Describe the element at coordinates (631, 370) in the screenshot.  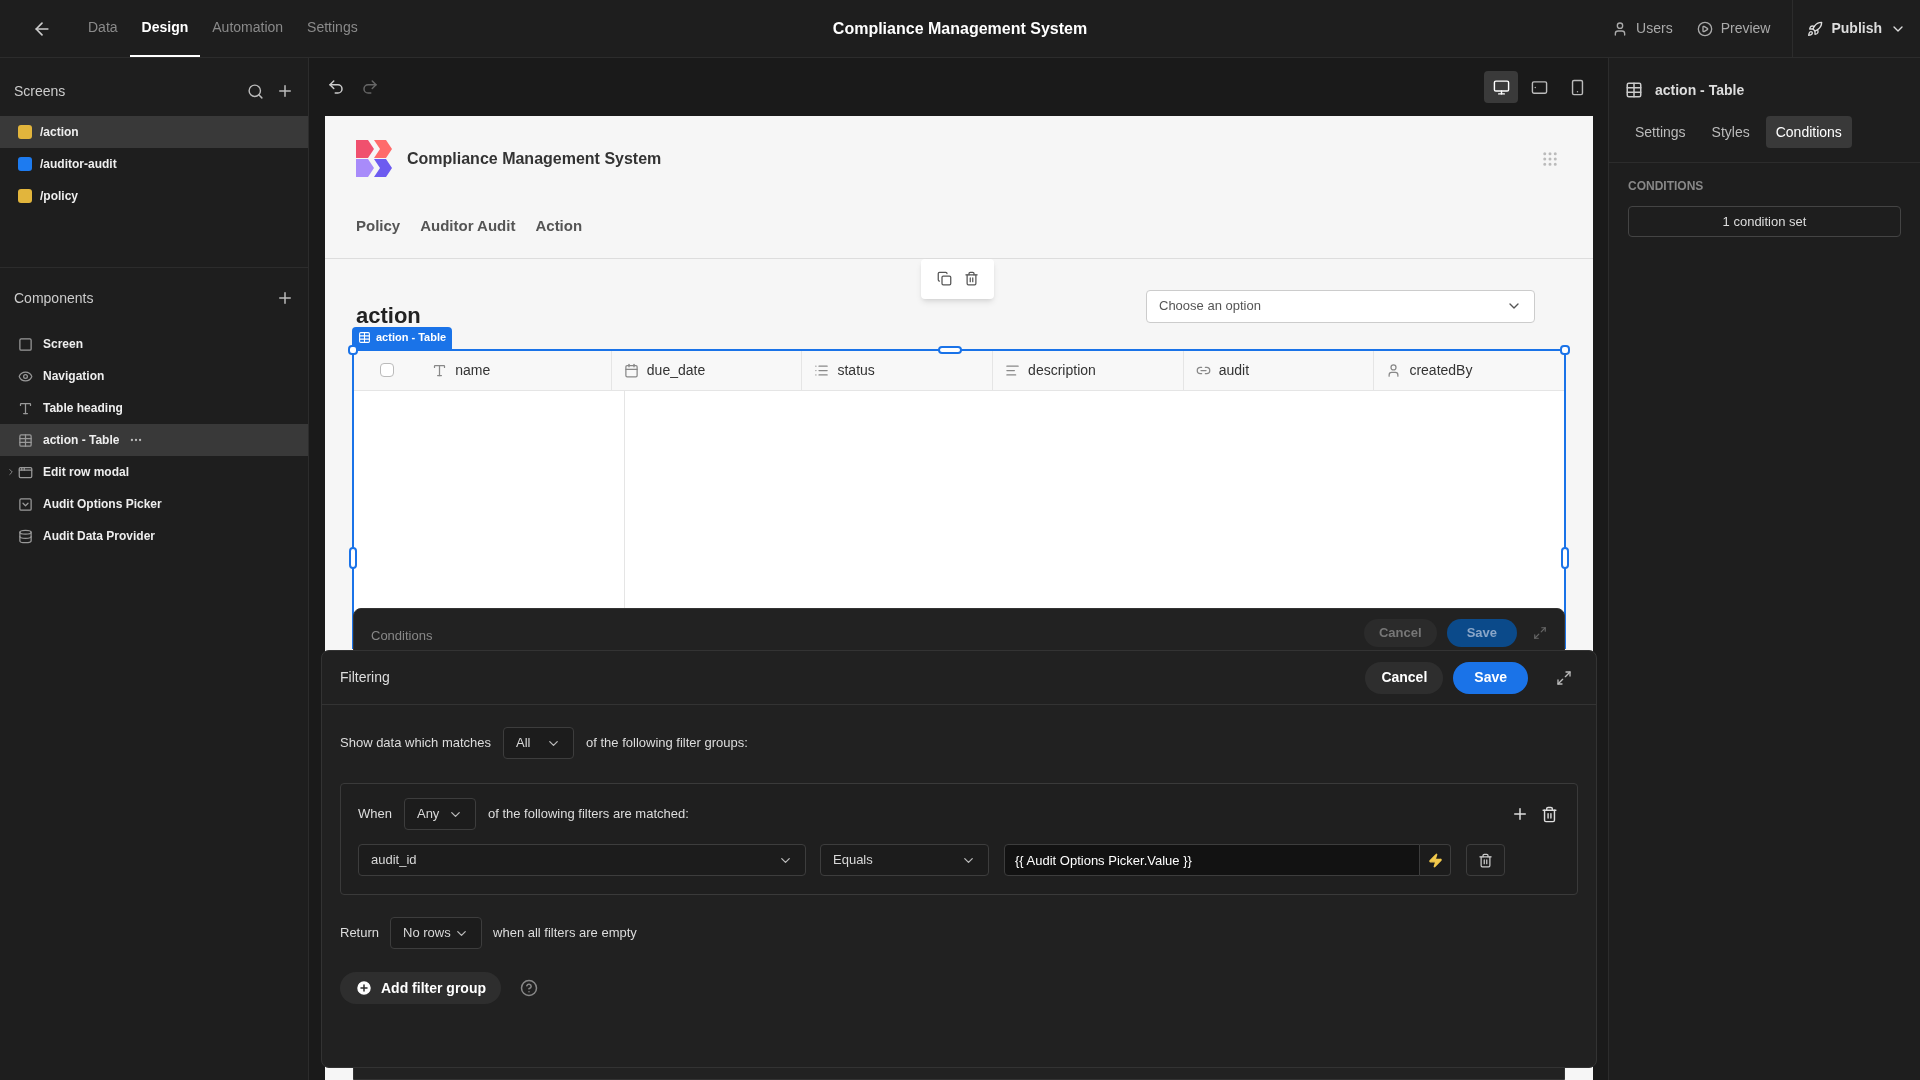
I see `calendar-icon` at that location.